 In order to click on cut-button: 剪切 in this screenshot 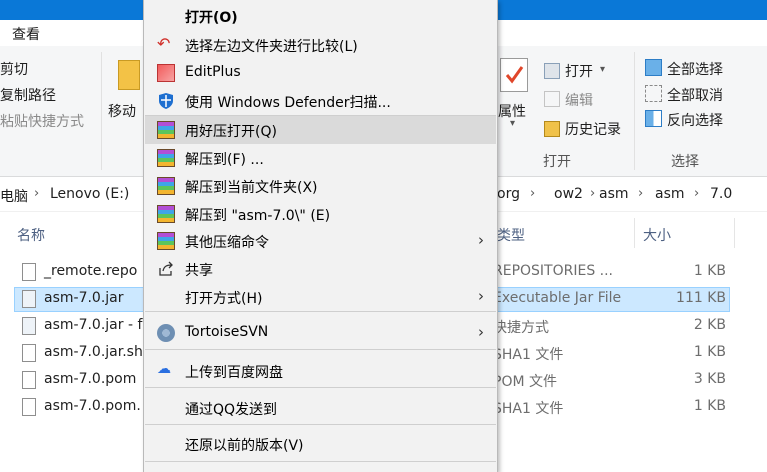, I will do `click(14, 69)`.